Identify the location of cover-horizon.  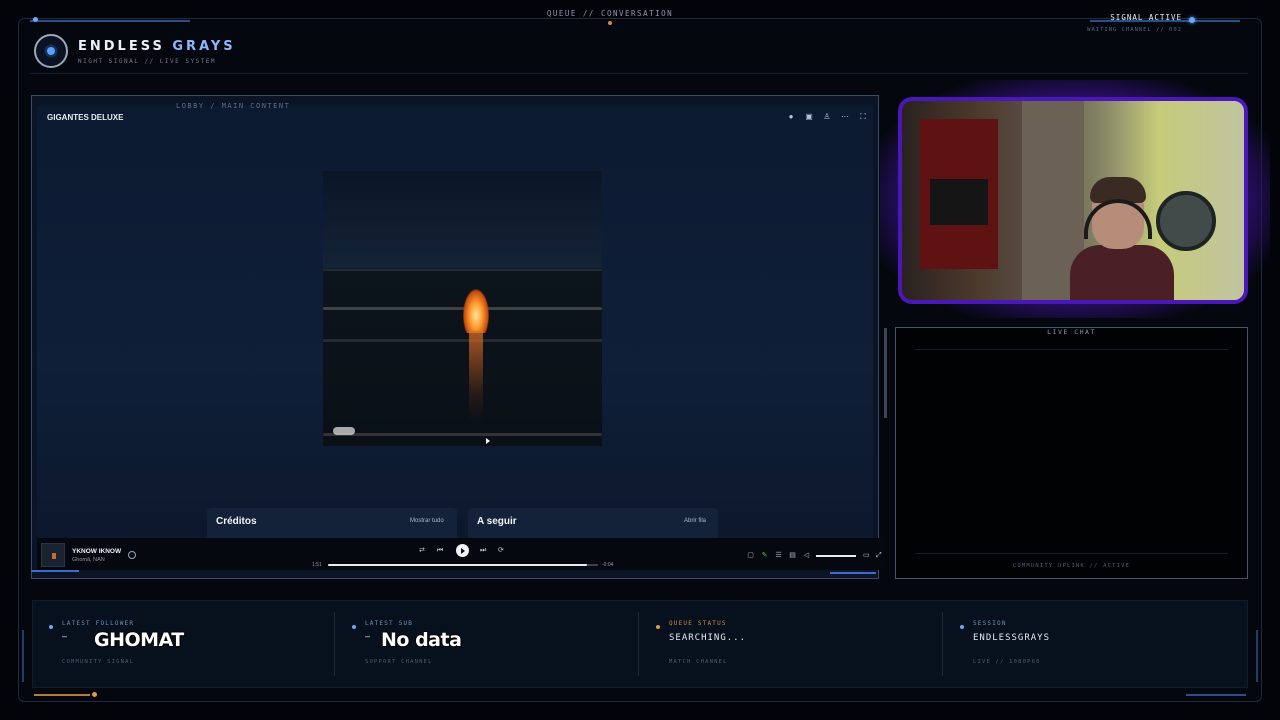
(462, 270).